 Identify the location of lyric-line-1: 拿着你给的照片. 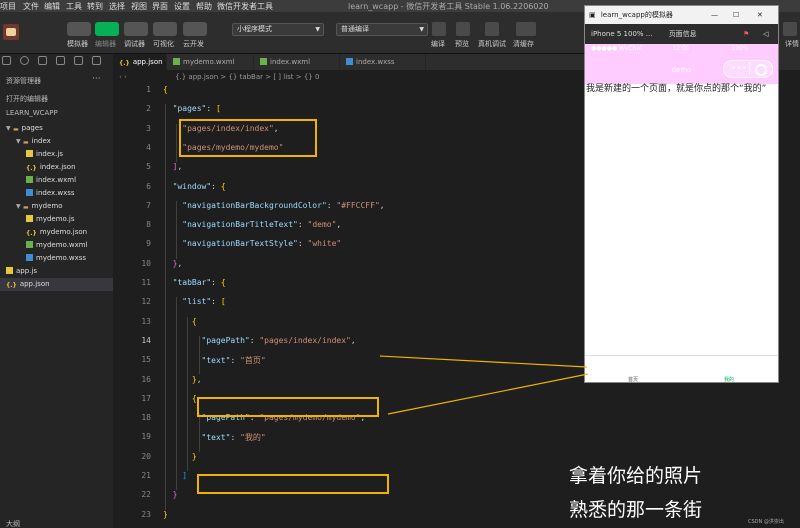
(636, 476).